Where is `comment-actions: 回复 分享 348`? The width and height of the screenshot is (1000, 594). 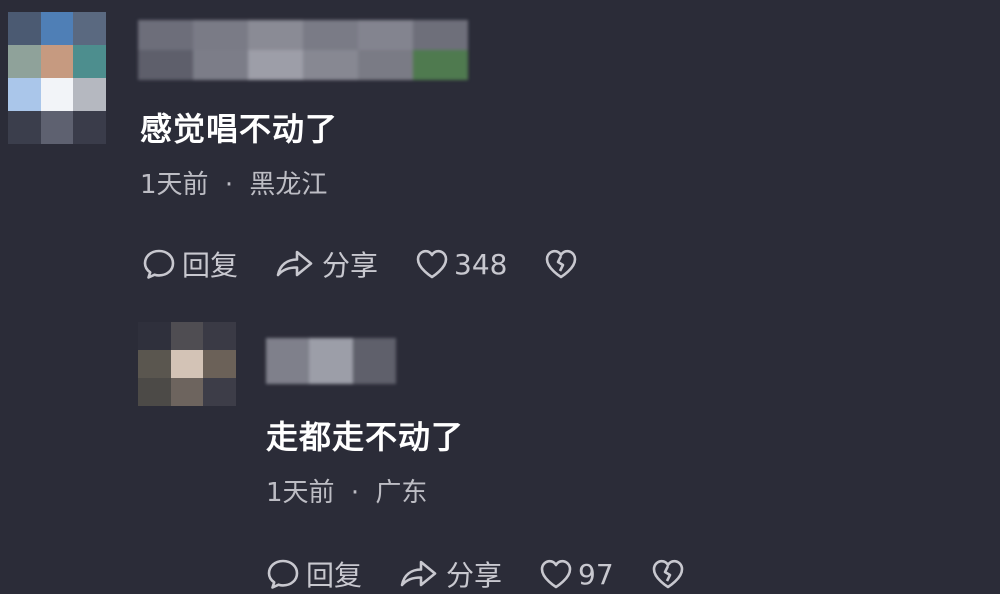
comment-actions: 回复 分享 348 is located at coordinates (360, 264).